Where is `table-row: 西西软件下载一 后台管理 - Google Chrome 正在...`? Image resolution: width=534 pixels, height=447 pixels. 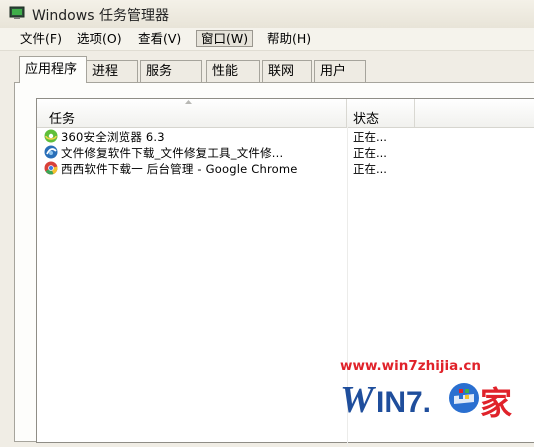 table-row: 西西软件下载一 后台管理 - Google Chrome 正在... is located at coordinates (285, 168).